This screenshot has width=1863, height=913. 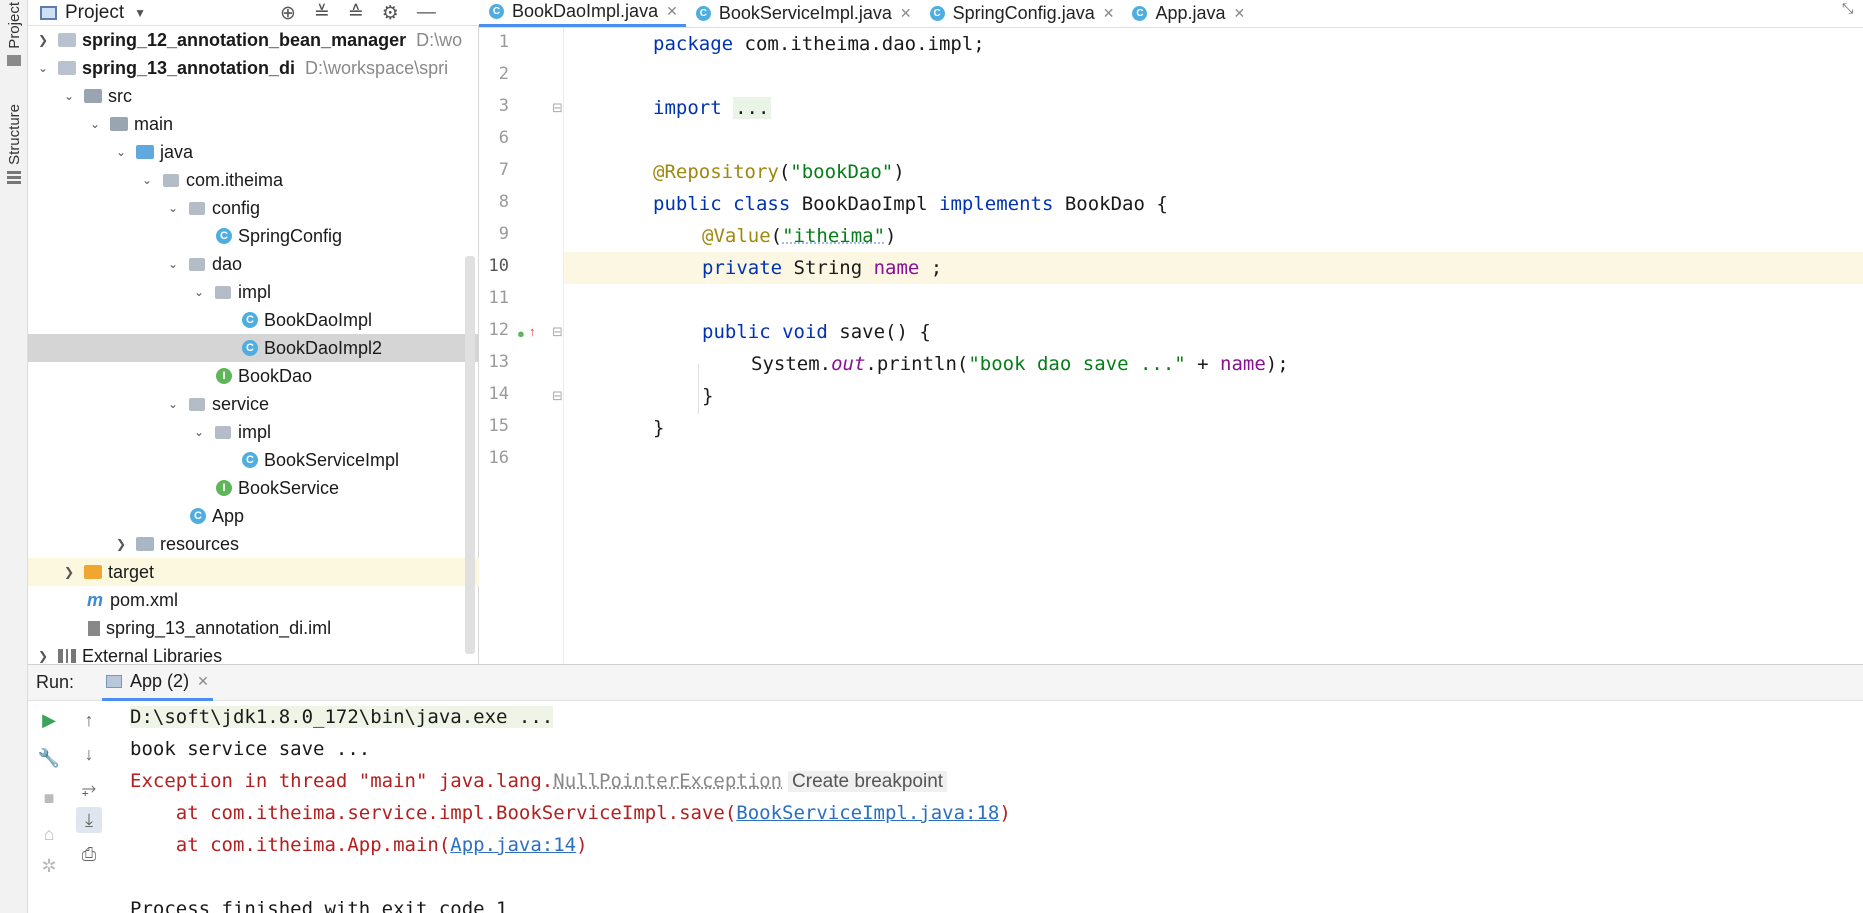 I want to click on tree-scrollbar, so click(x=470, y=455).